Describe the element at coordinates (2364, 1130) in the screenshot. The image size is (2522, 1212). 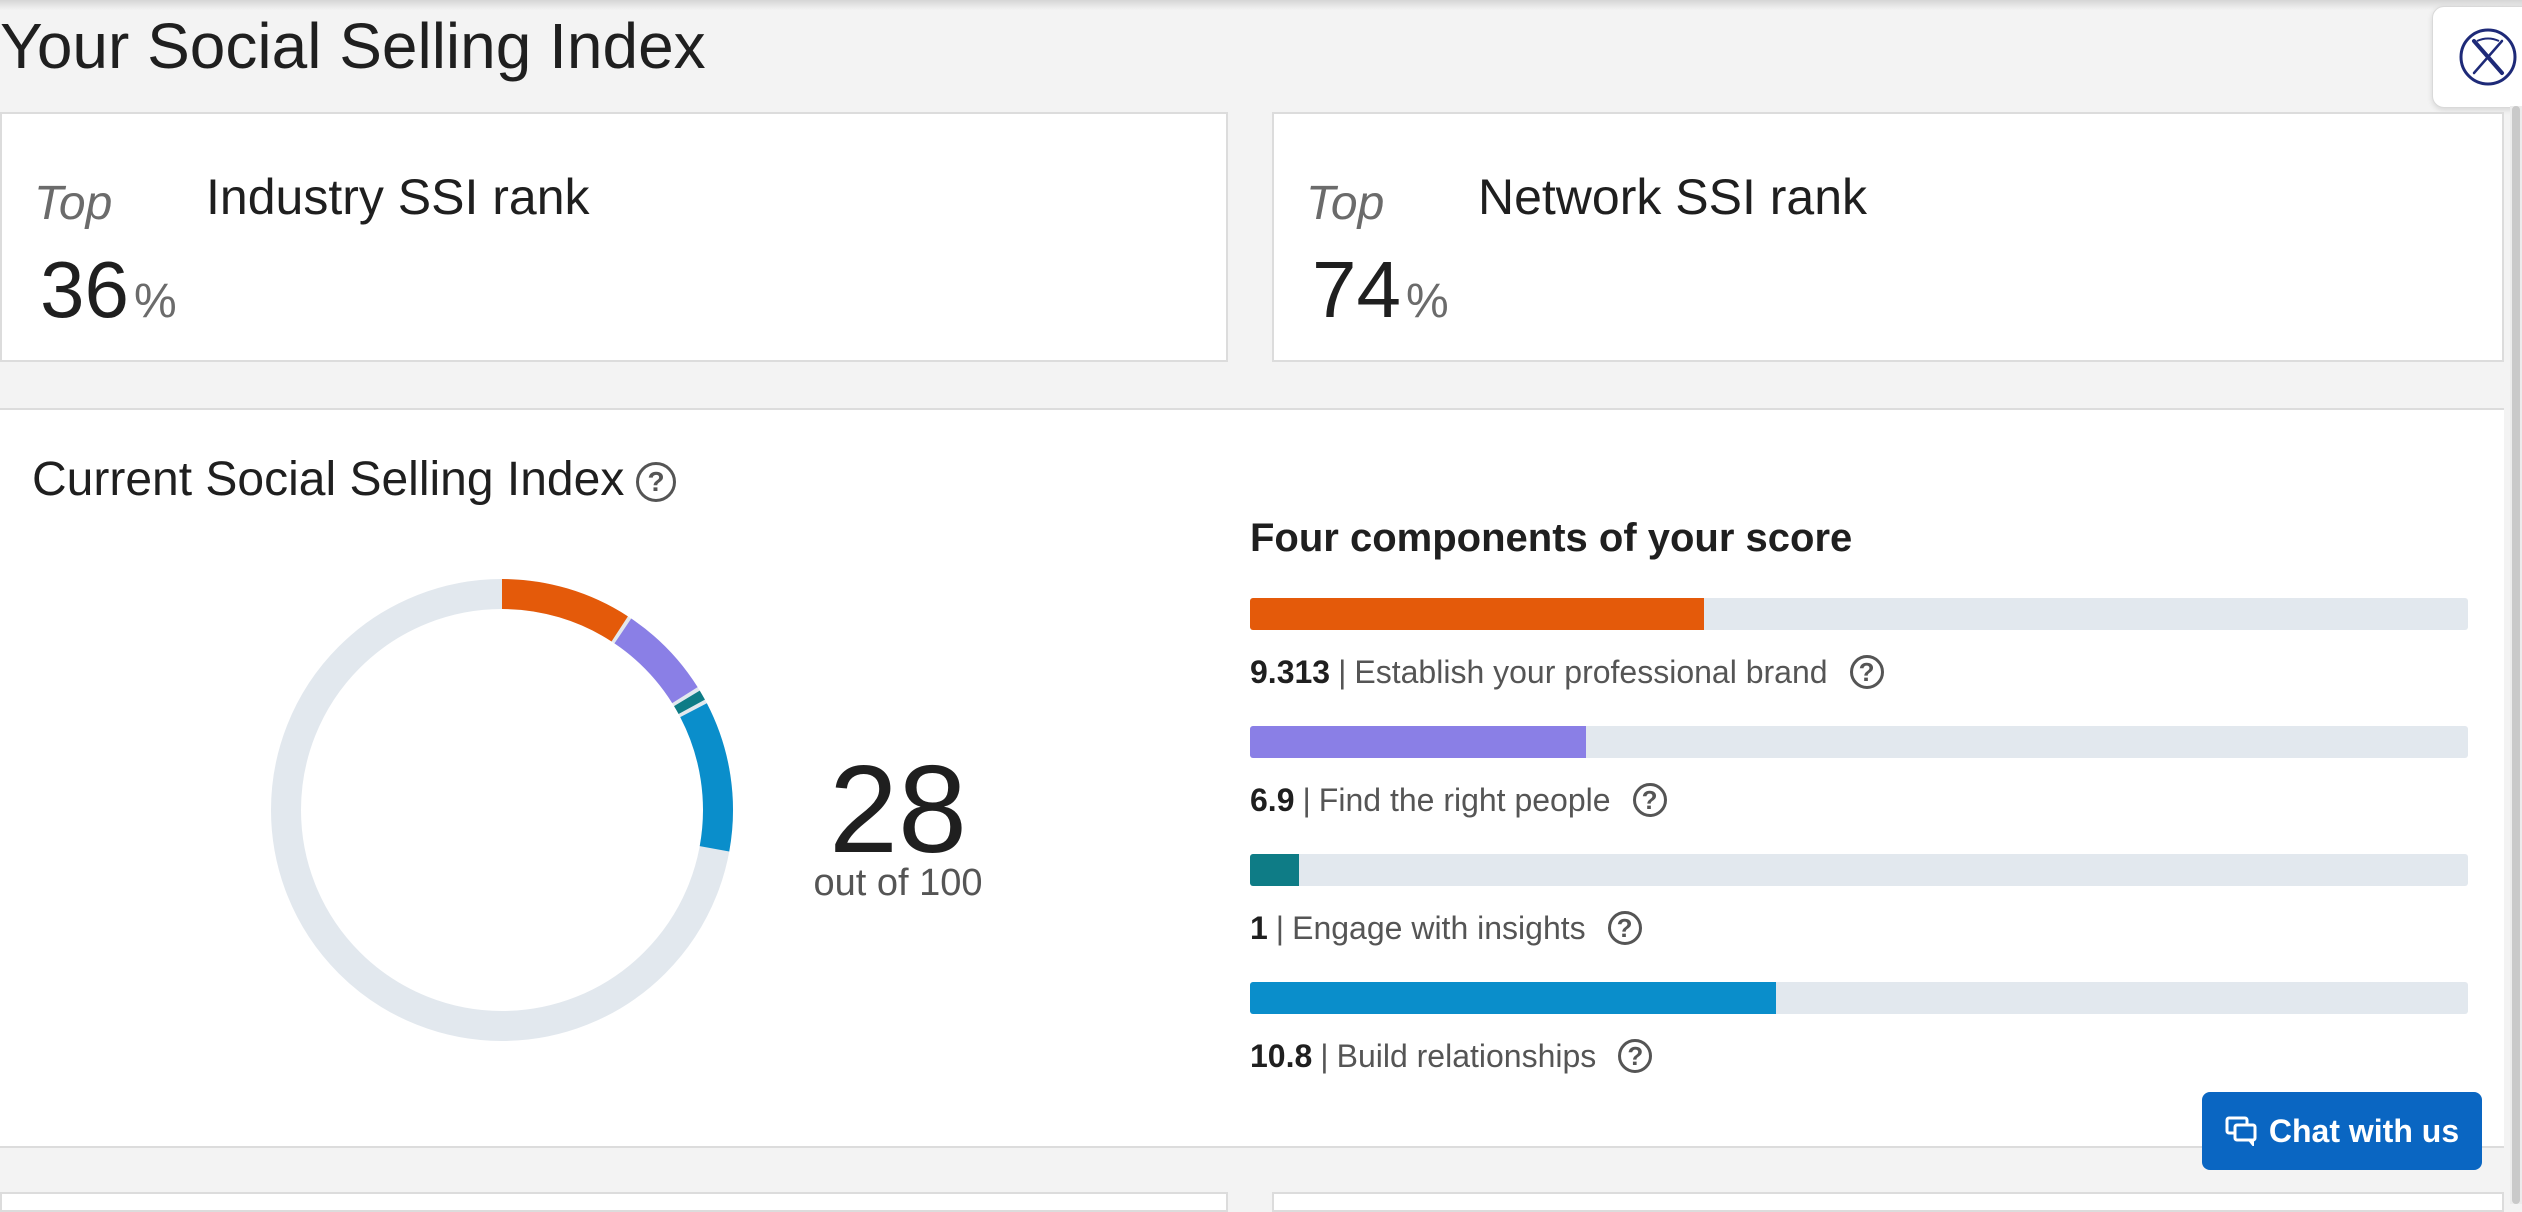
I see `chat-label: Chat with us` at that location.